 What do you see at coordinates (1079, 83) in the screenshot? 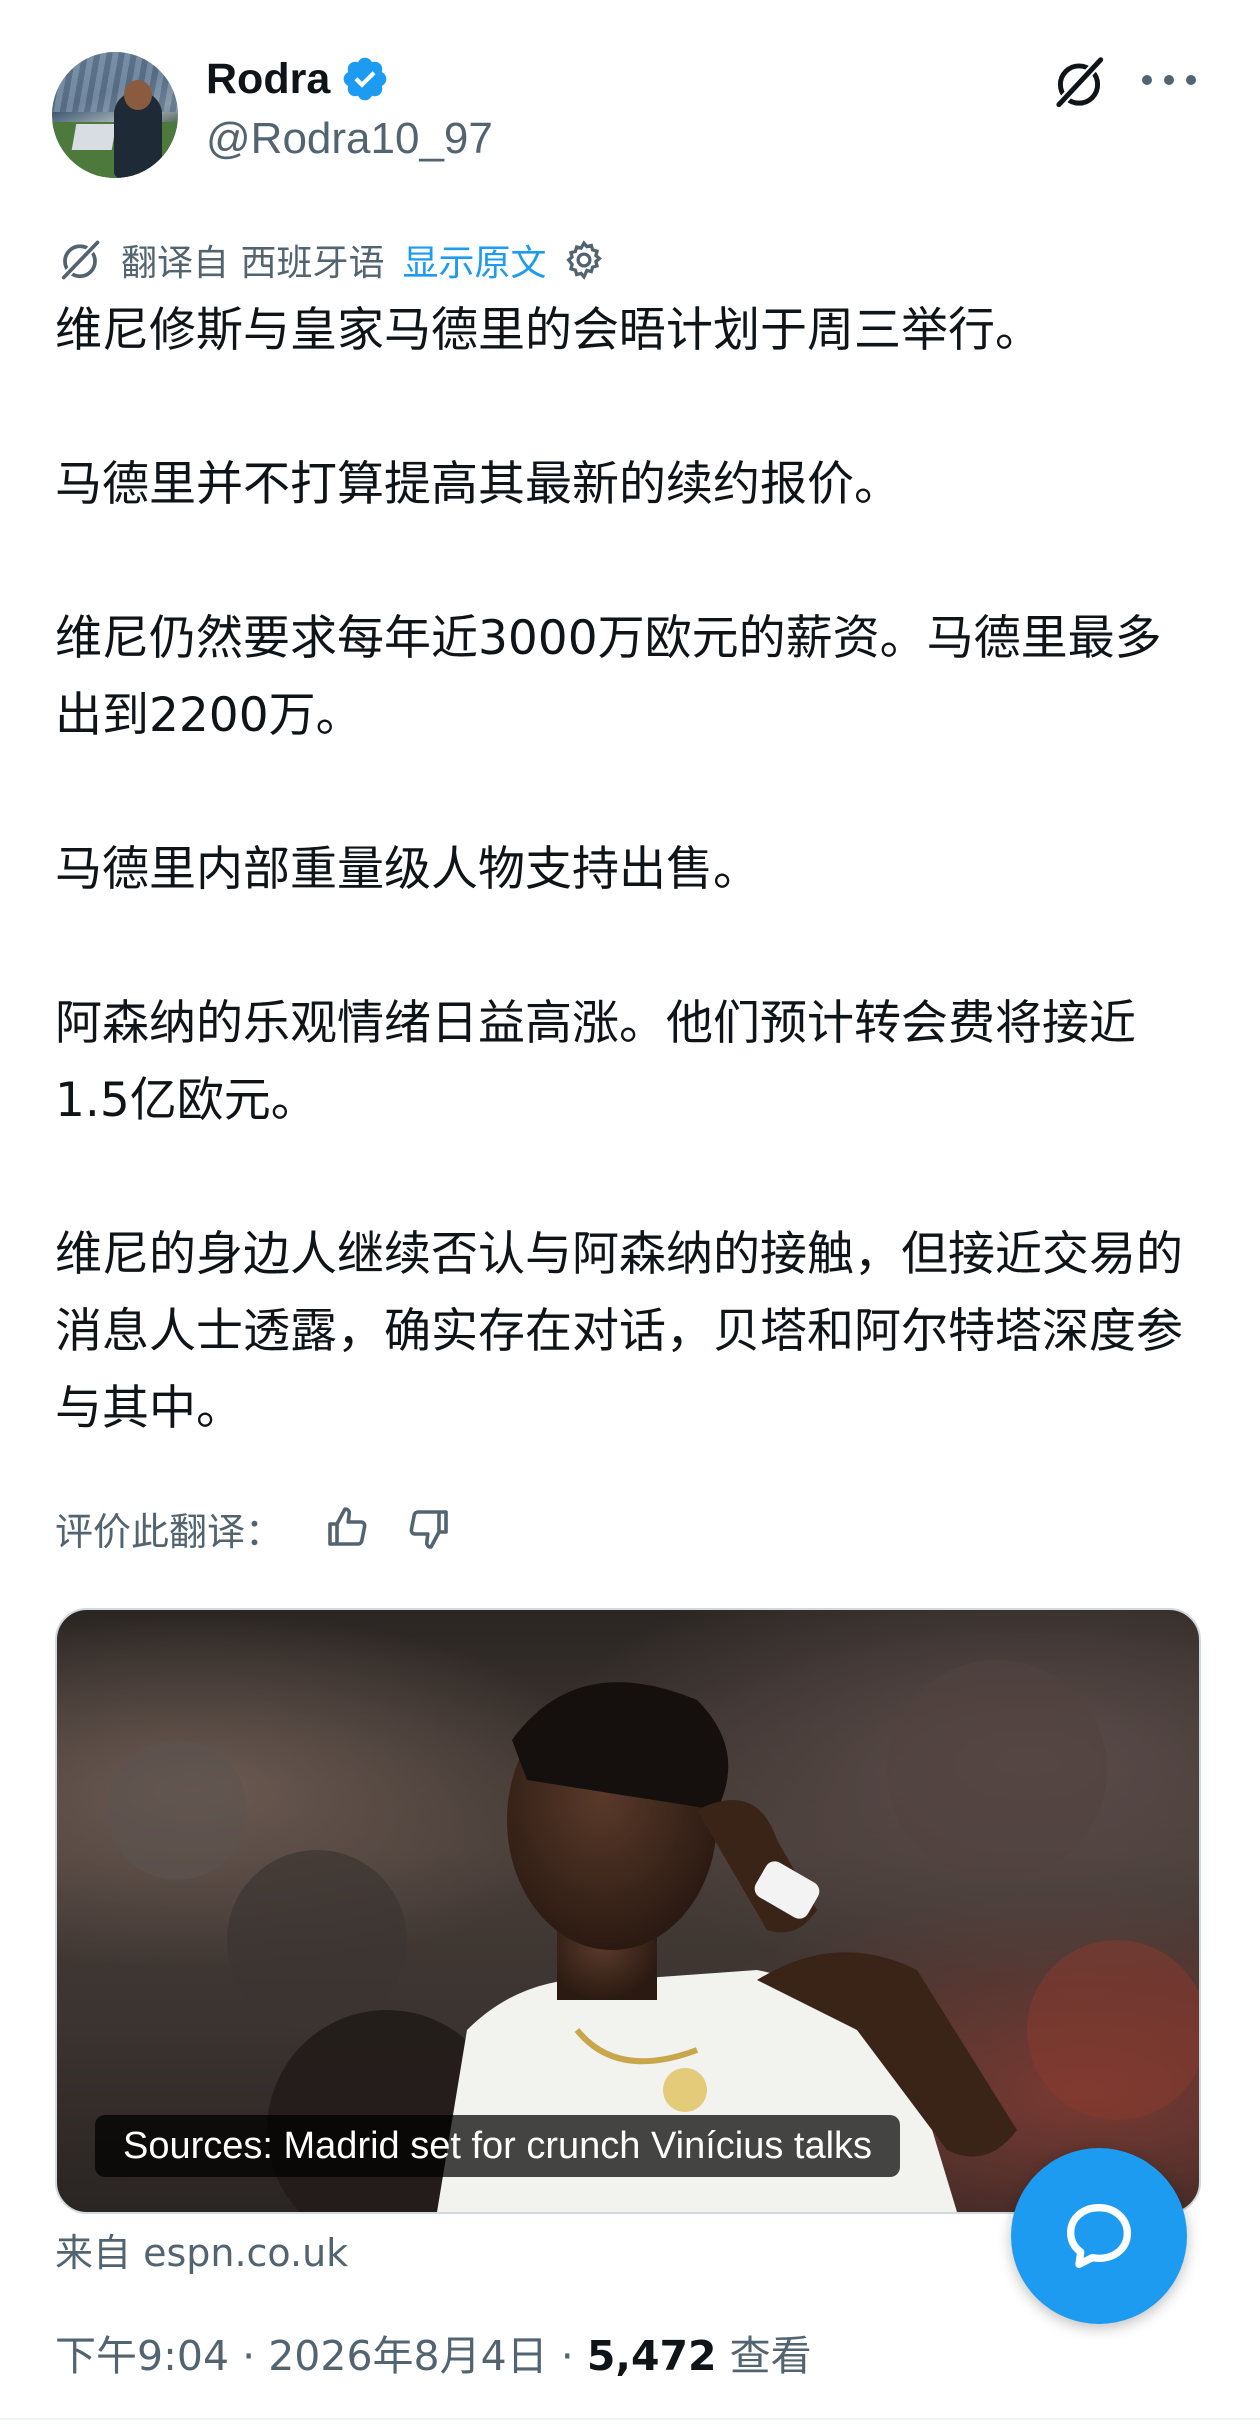
I see `grok-icon` at bounding box center [1079, 83].